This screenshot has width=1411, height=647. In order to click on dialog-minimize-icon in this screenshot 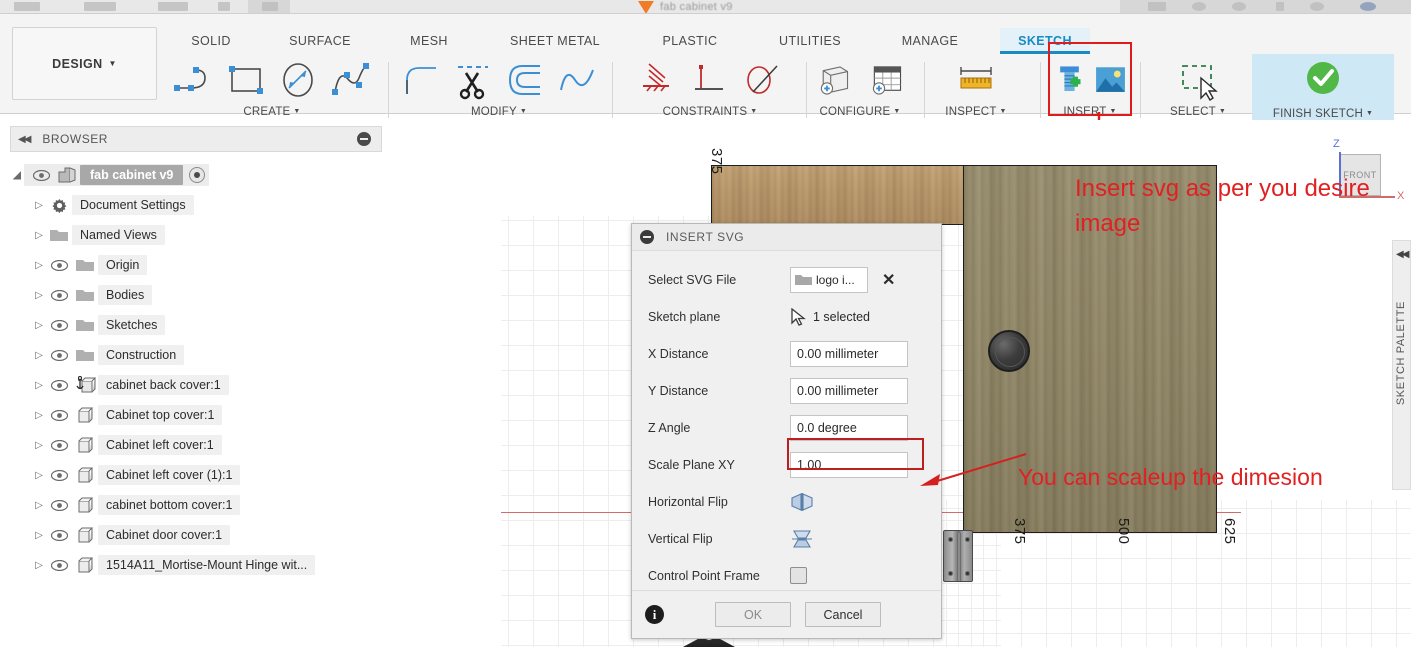, I will do `click(647, 237)`.